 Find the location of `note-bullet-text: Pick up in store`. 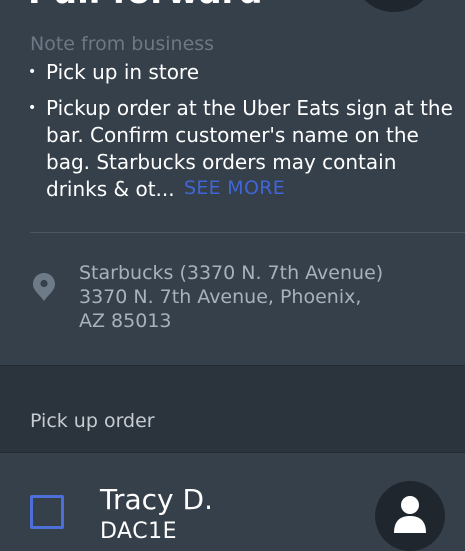

note-bullet-text: Pick up in store is located at coordinates (123, 72).